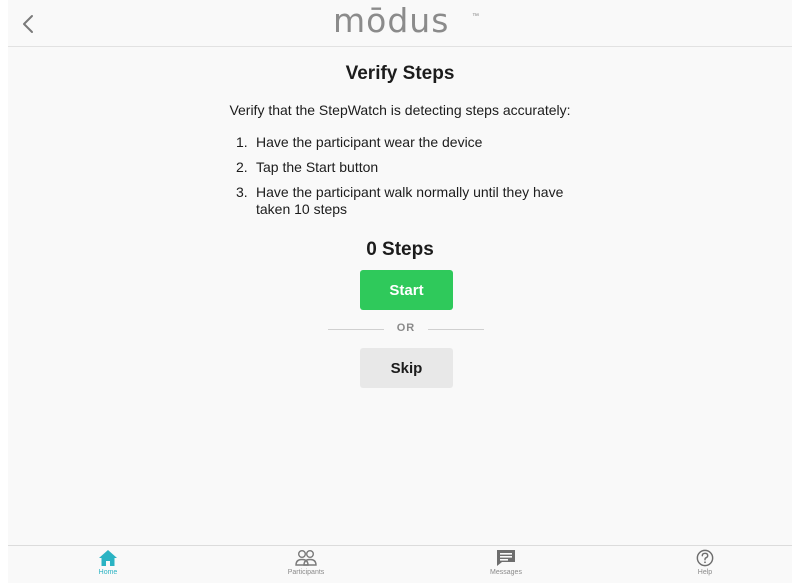  What do you see at coordinates (705, 558) in the screenshot?
I see `help-icon` at bounding box center [705, 558].